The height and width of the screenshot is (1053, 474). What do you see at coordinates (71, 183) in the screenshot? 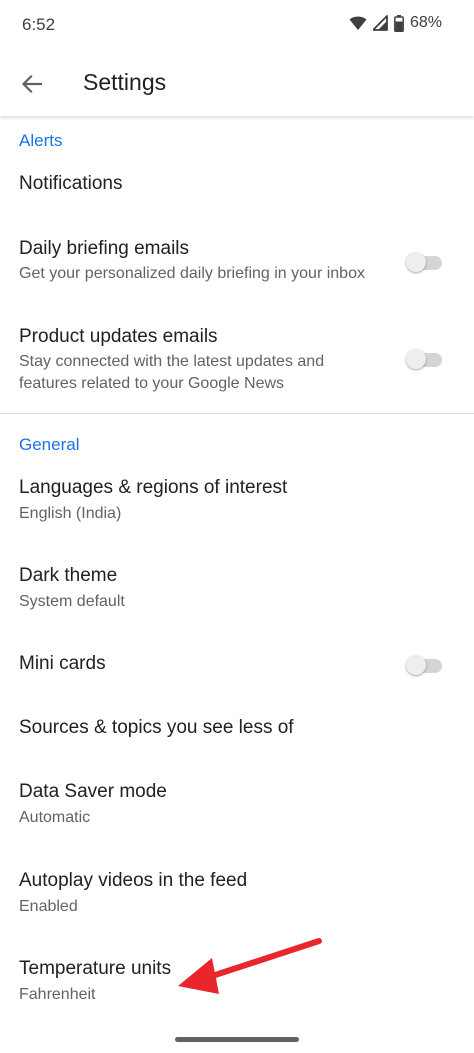
I see `settings-item-title: Notifications` at bounding box center [71, 183].